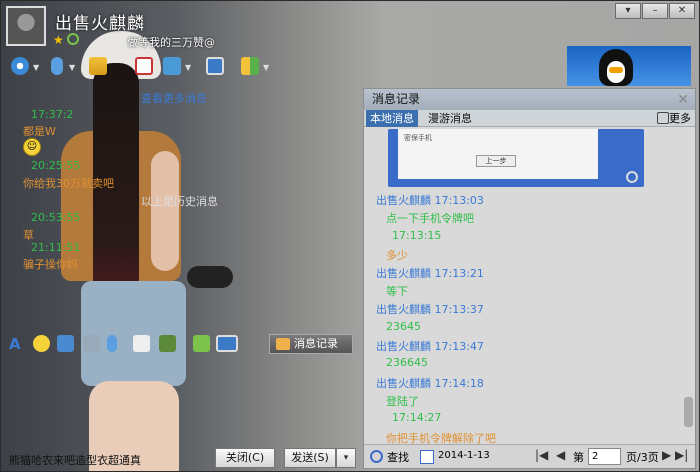  I want to click on video-call-icon, so click(20, 66).